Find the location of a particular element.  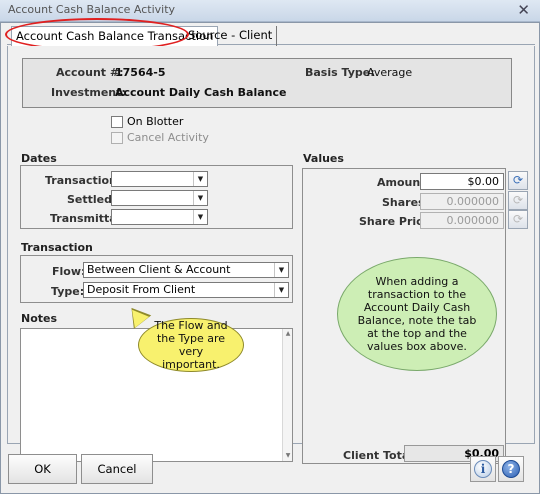

flow-value: Between Client & Account is located at coordinates (159, 269).